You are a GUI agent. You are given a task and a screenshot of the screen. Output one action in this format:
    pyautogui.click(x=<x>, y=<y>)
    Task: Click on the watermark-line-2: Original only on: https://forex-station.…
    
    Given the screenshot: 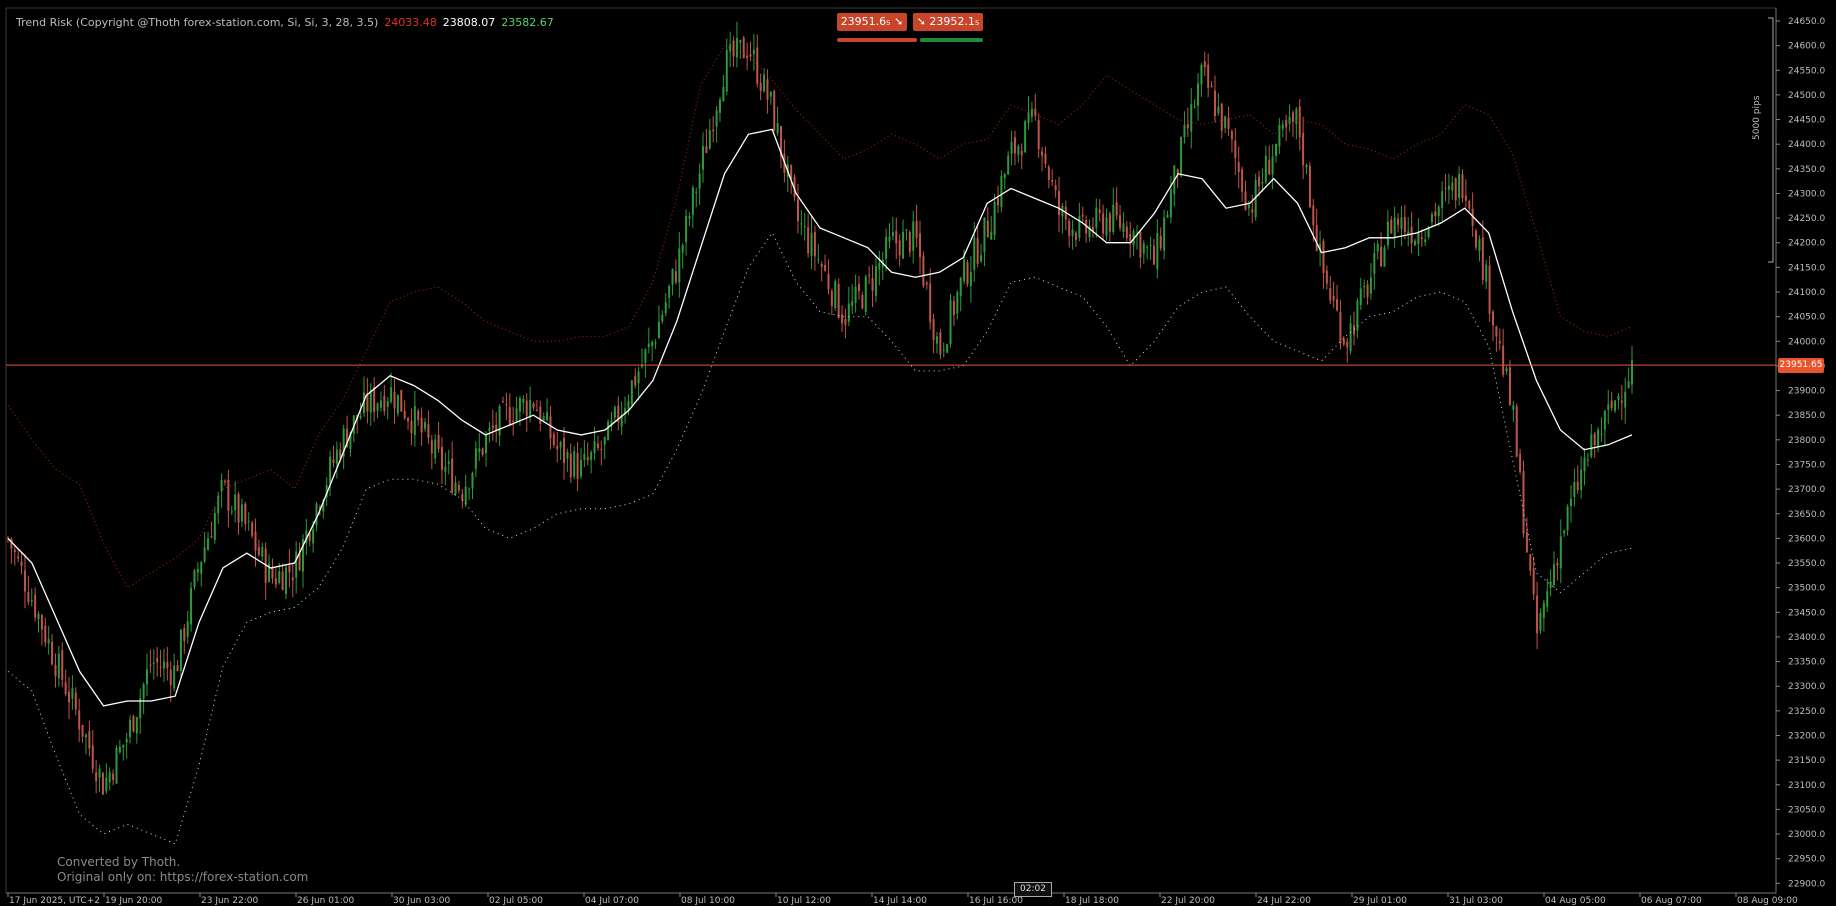 What is the action you would take?
    pyautogui.click(x=183, y=877)
    